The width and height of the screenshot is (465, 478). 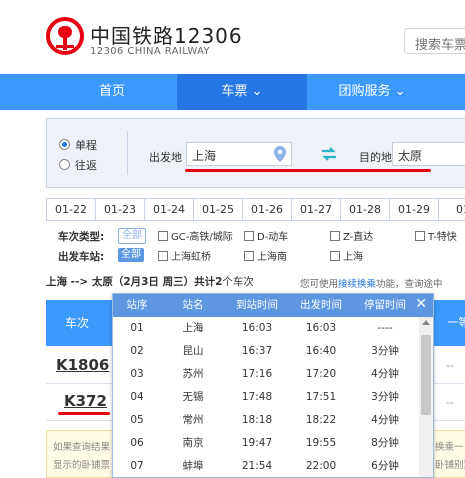 I want to click on d-checkbox, so click(x=249, y=236).